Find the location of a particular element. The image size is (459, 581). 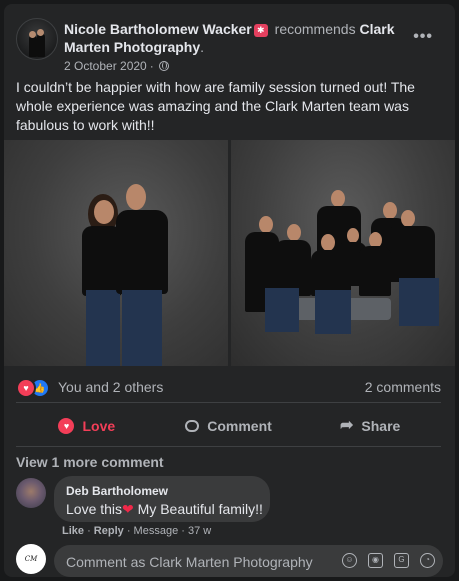

comment-actions: Like · Reply · Message · 37 w is located at coordinates (137, 531).